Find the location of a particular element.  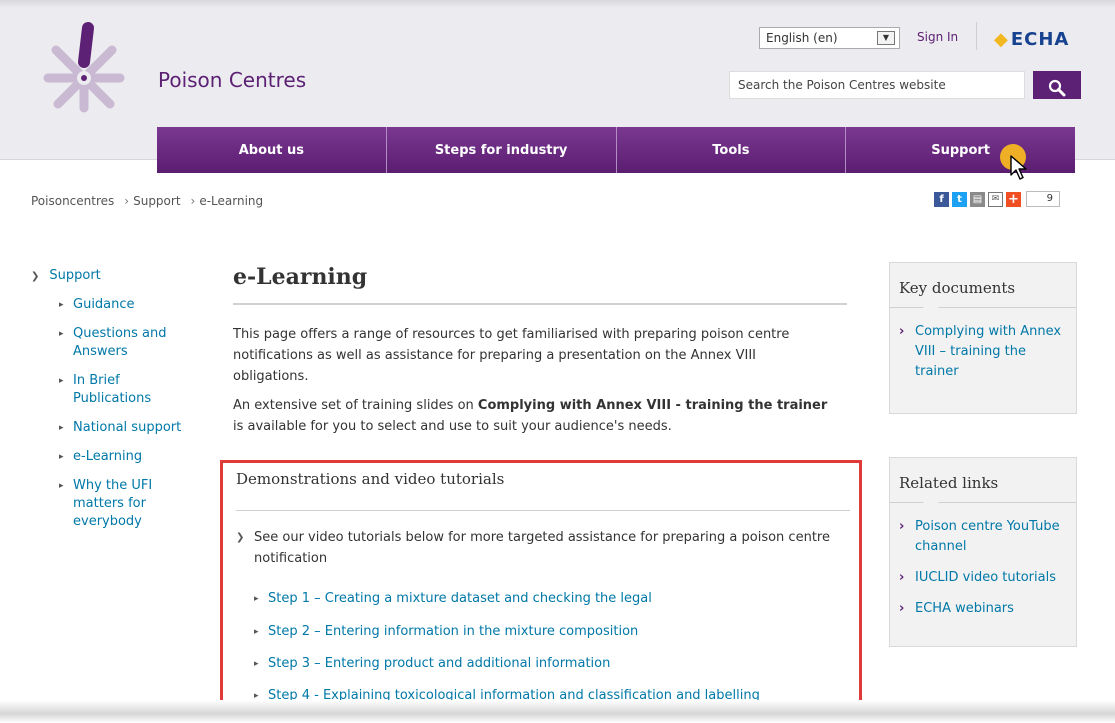

sidebar-item-why-the-ufi-matters: ▸ Why the UFI matters for everybody is located at coordinates (125, 504).